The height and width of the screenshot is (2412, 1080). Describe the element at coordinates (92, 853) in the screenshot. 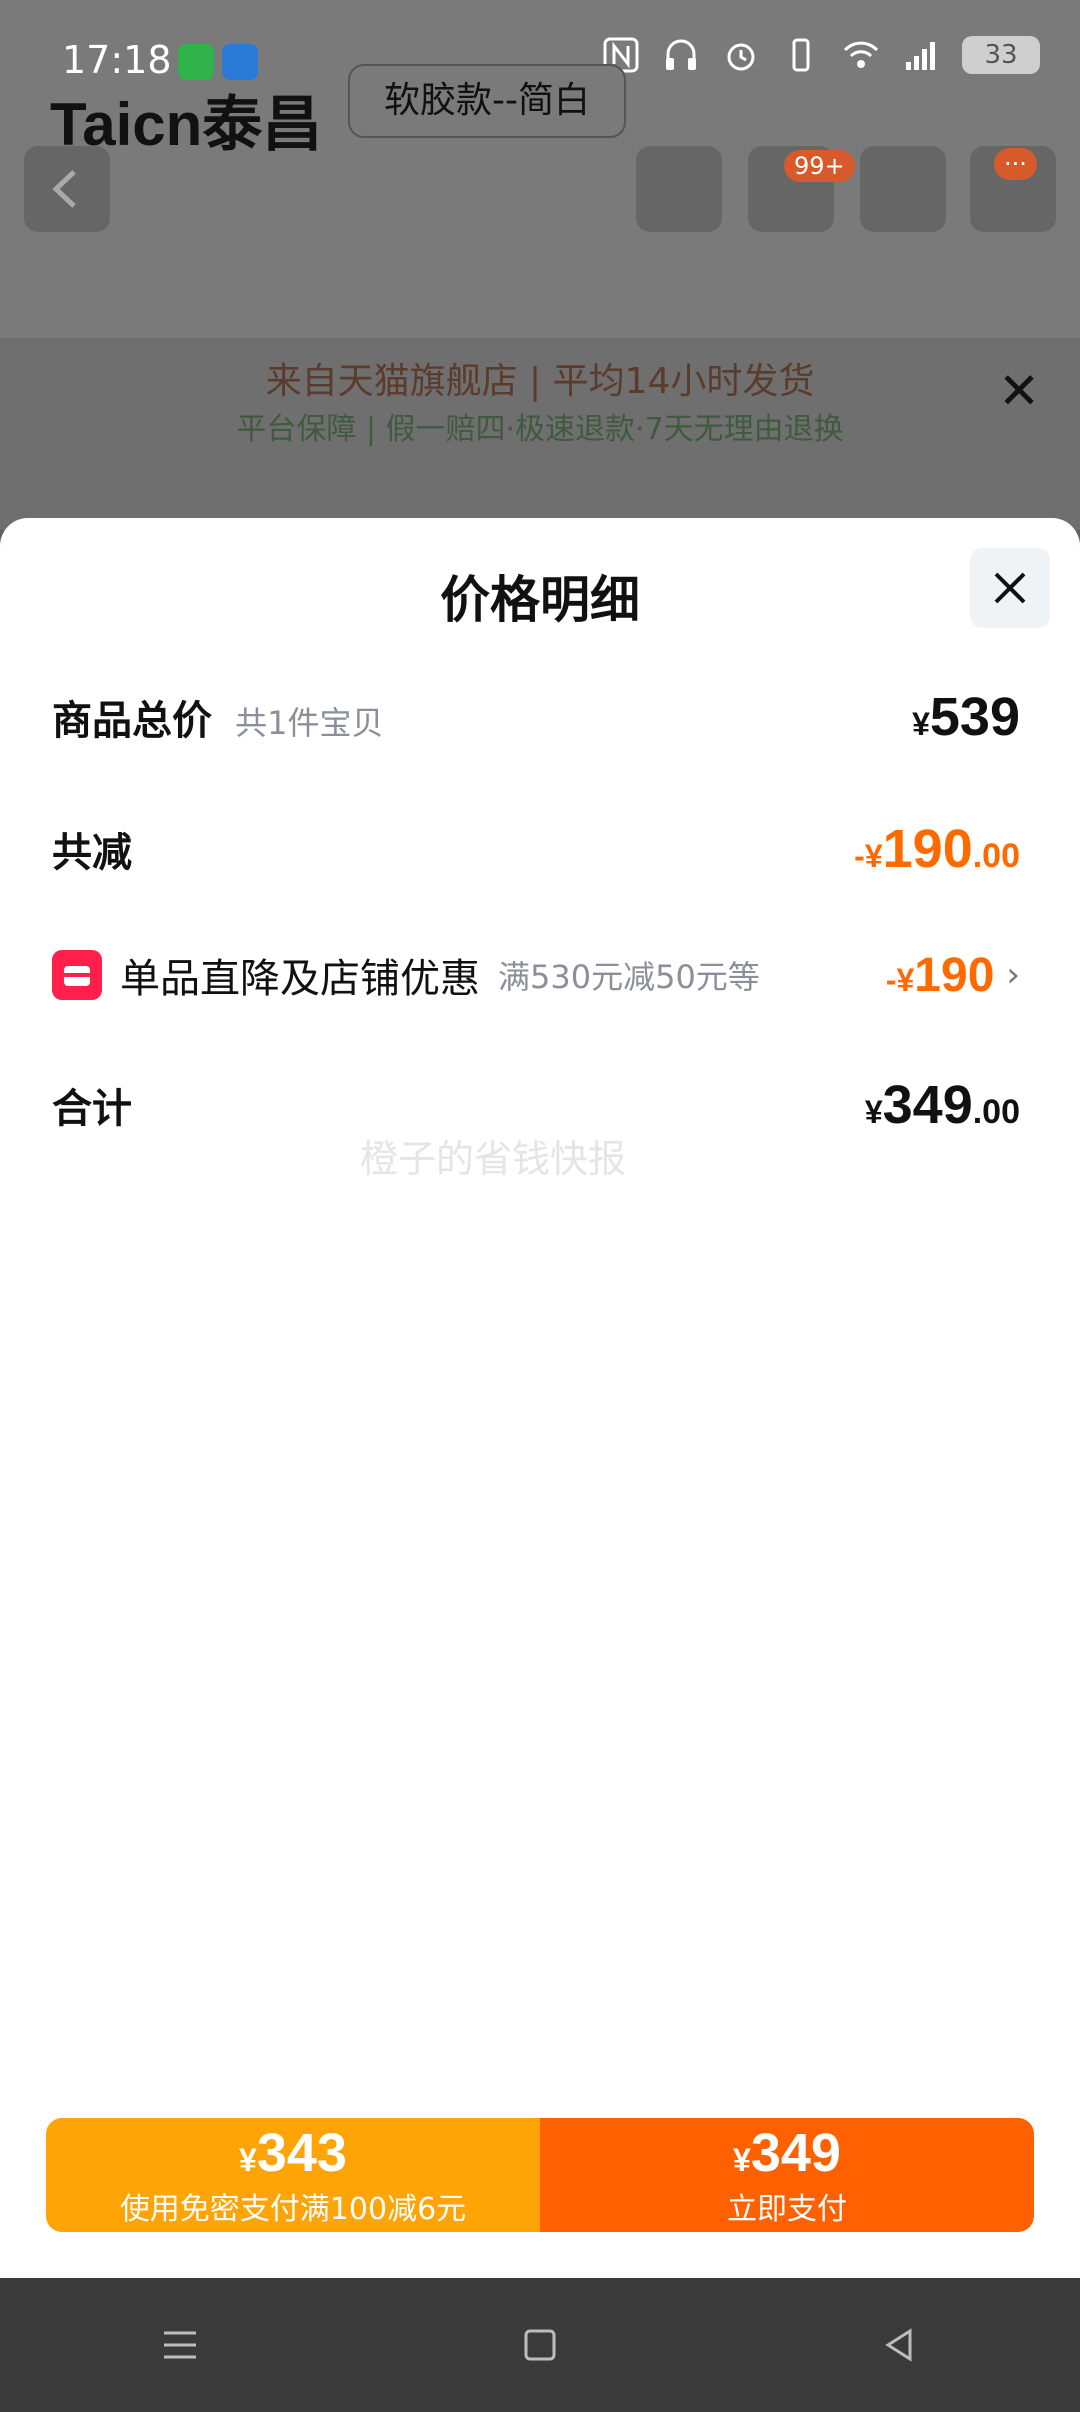

I see `total-reduction-label: 共减` at that location.